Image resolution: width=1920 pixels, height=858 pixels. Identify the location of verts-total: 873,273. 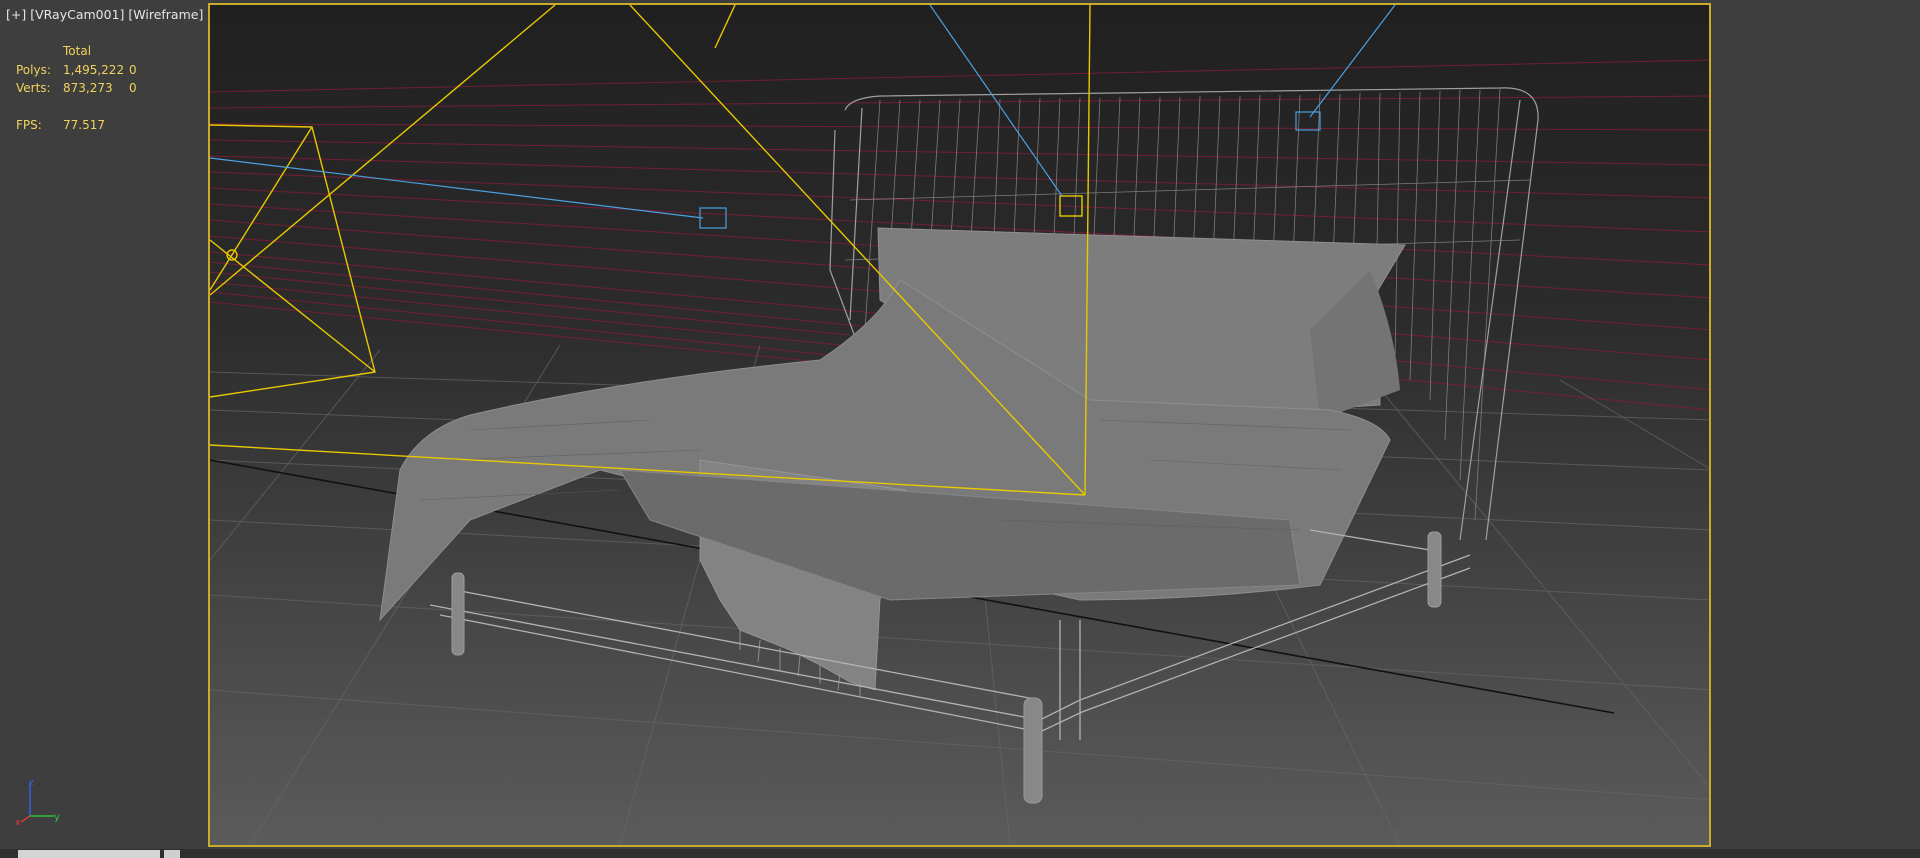
(88, 88).